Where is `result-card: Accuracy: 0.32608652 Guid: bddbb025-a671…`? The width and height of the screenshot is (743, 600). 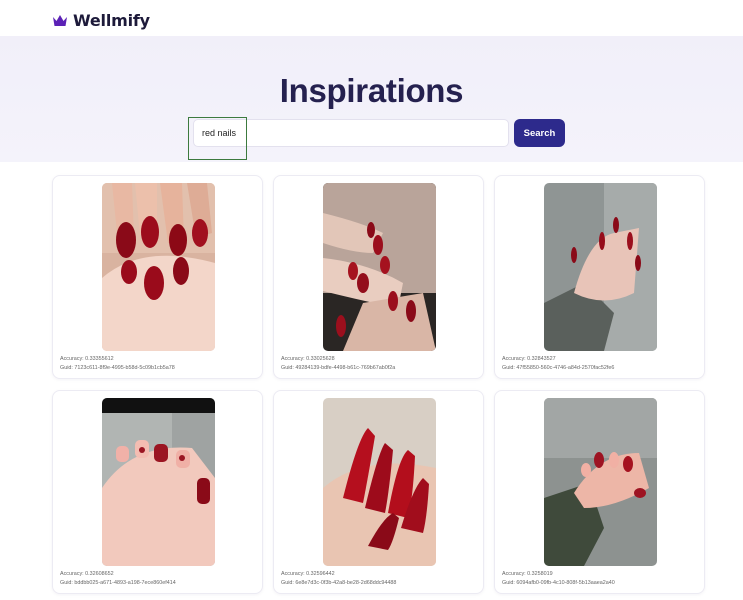 result-card: Accuracy: 0.32608652 Guid: bddbb025-a671… is located at coordinates (157, 492).